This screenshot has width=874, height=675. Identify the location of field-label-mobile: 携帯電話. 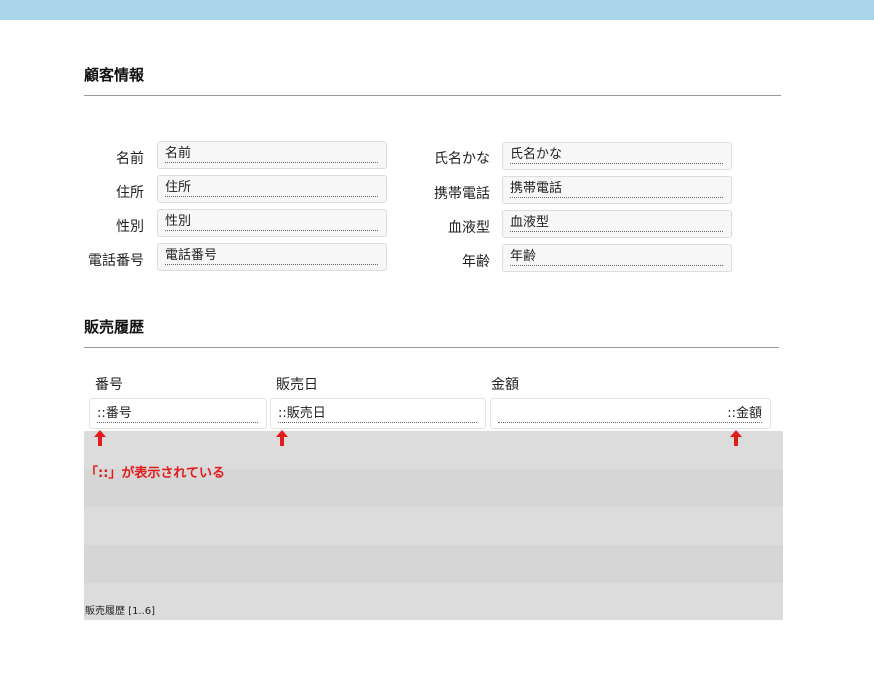
(462, 194).